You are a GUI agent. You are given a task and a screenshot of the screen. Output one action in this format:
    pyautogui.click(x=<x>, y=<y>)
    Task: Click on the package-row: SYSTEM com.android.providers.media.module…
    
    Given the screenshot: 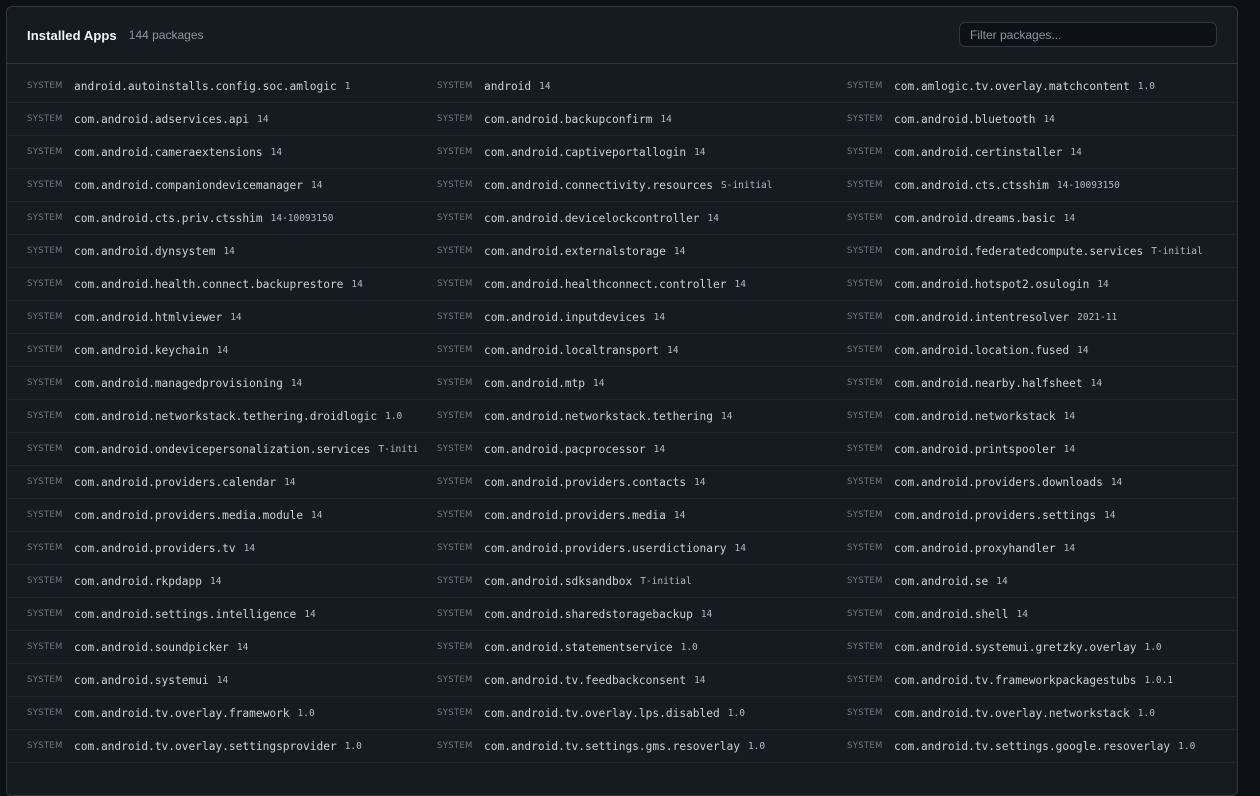 What is the action you would take?
    pyautogui.click(x=622, y=515)
    